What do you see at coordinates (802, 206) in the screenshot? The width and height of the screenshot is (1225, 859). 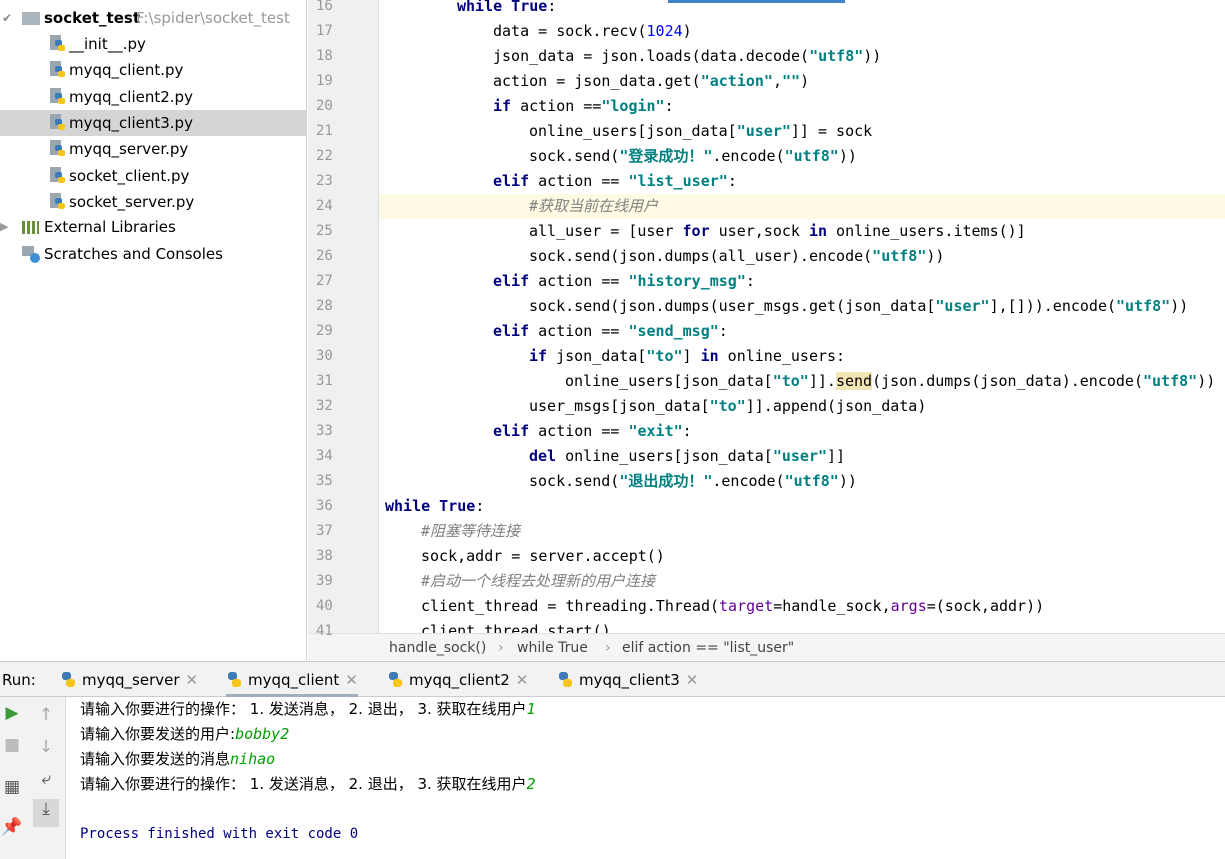 I see `code-line: #获取当前在线用户` at bounding box center [802, 206].